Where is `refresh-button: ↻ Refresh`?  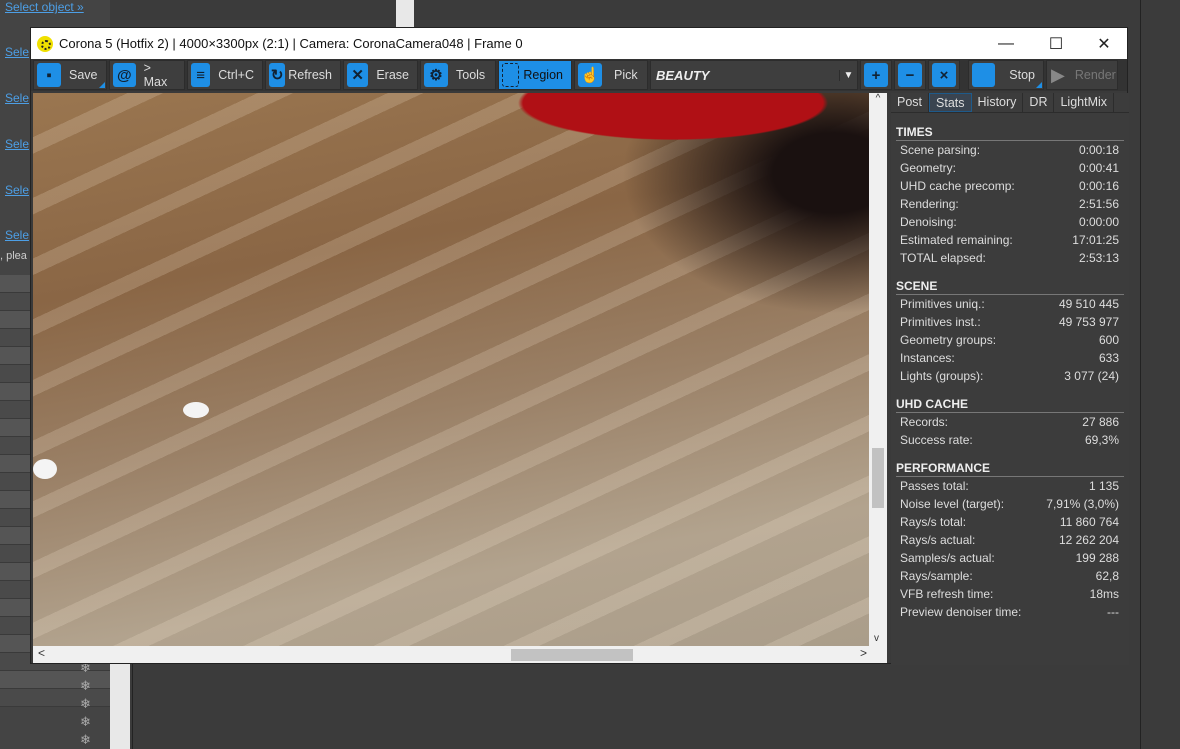 refresh-button: ↻ Refresh is located at coordinates (303, 75).